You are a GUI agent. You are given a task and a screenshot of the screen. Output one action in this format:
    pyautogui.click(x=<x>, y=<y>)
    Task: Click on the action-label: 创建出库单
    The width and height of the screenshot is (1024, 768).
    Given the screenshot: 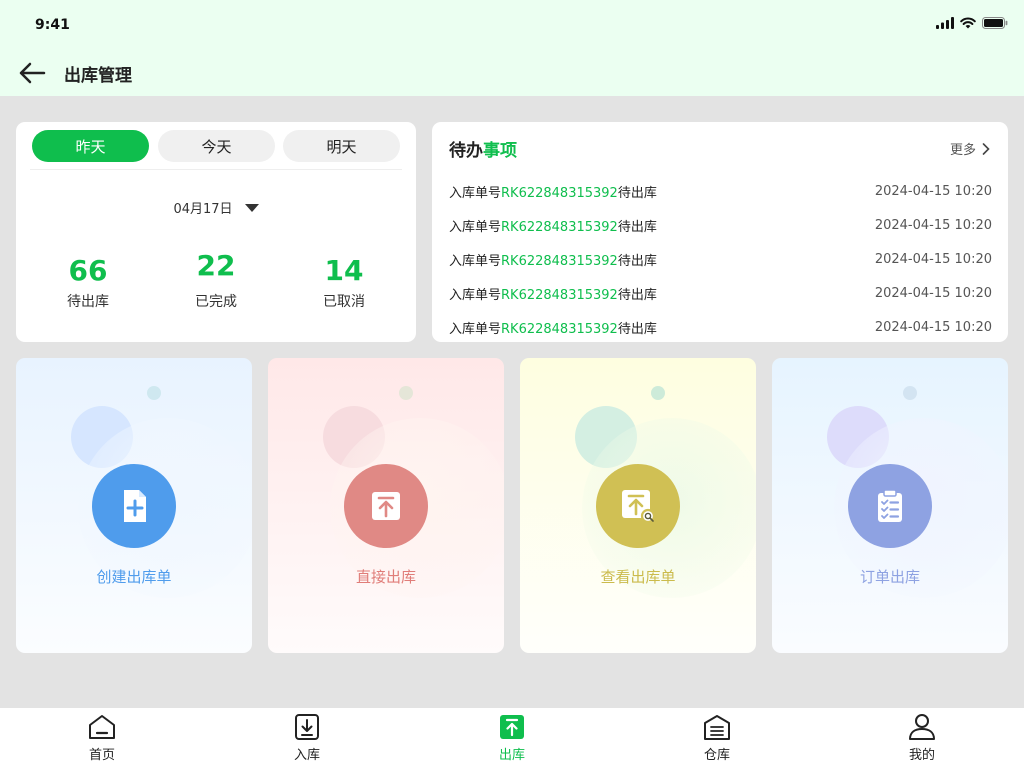 What is the action you would take?
    pyautogui.click(x=134, y=577)
    